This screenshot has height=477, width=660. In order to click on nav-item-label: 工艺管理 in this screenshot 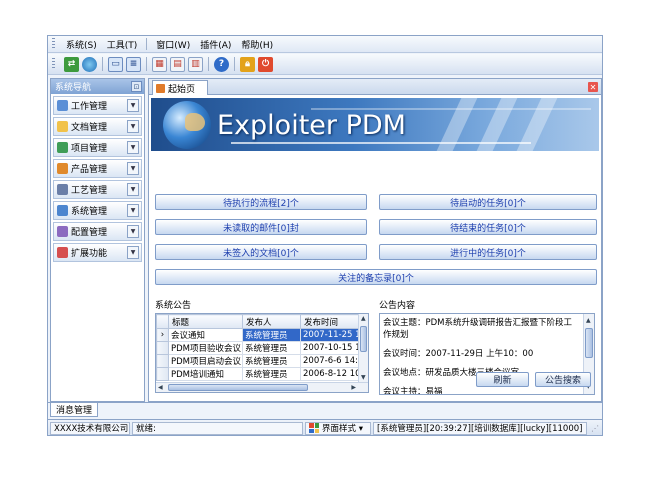, I will do `click(89, 191)`.